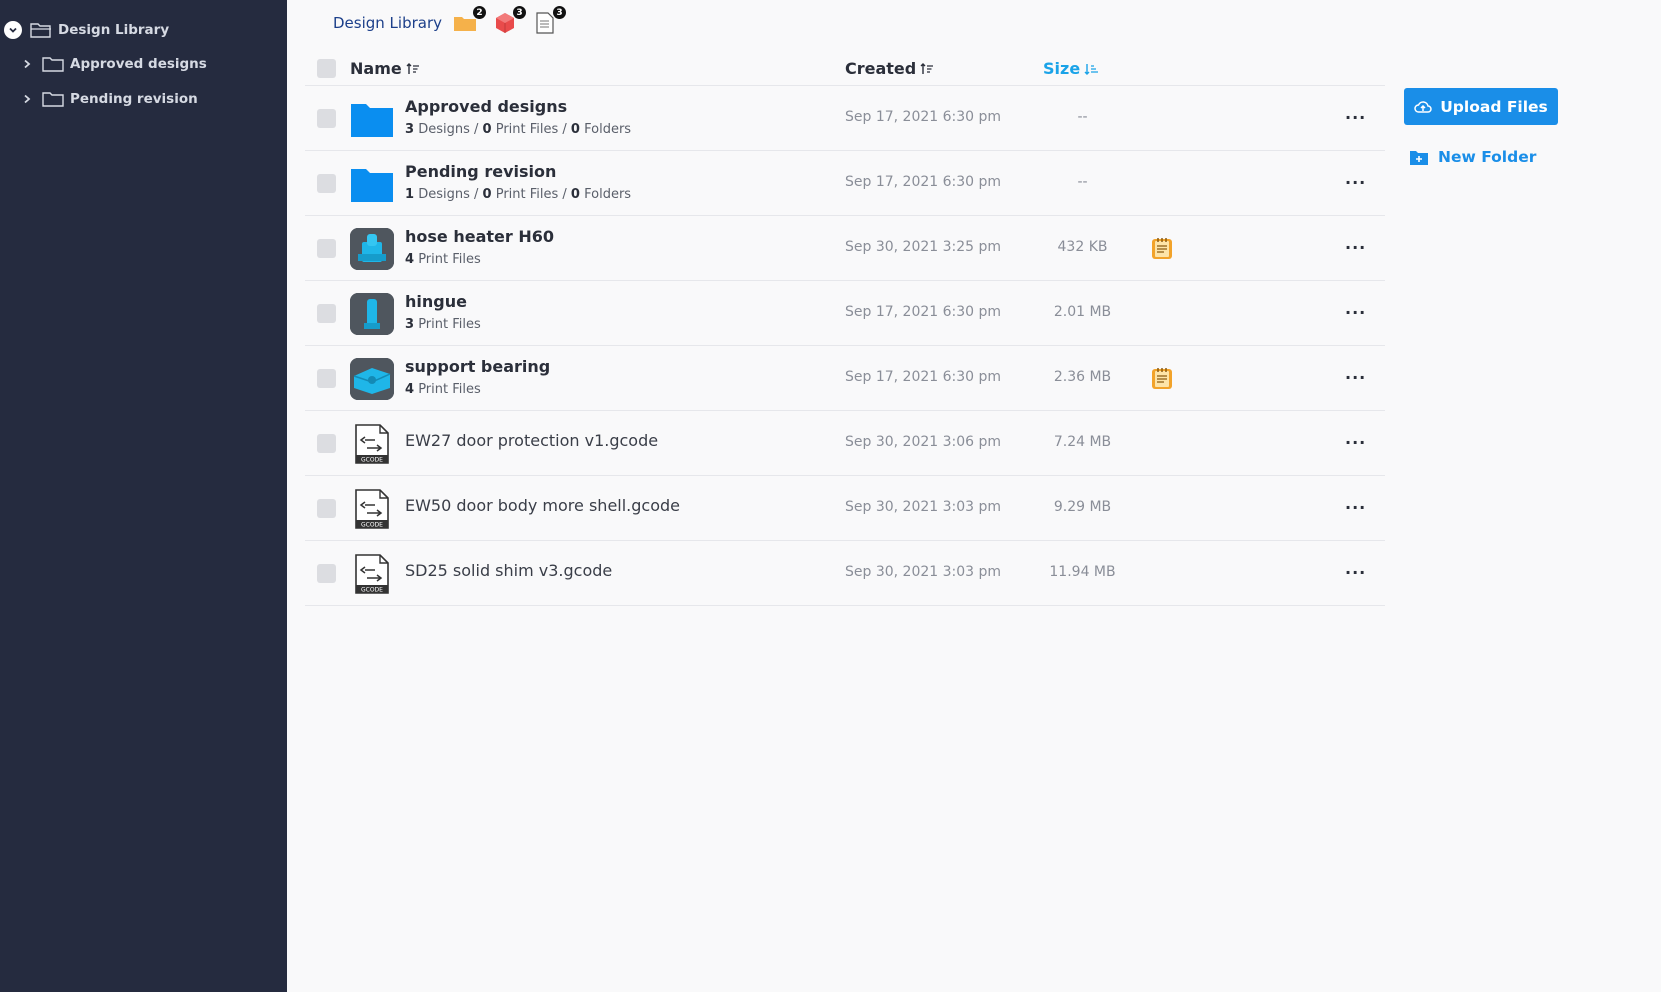 This screenshot has height=992, width=1661. What do you see at coordinates (487, 129) in the screenshot?
I see `print-count-value: 0` at bounding box center [487, 129].